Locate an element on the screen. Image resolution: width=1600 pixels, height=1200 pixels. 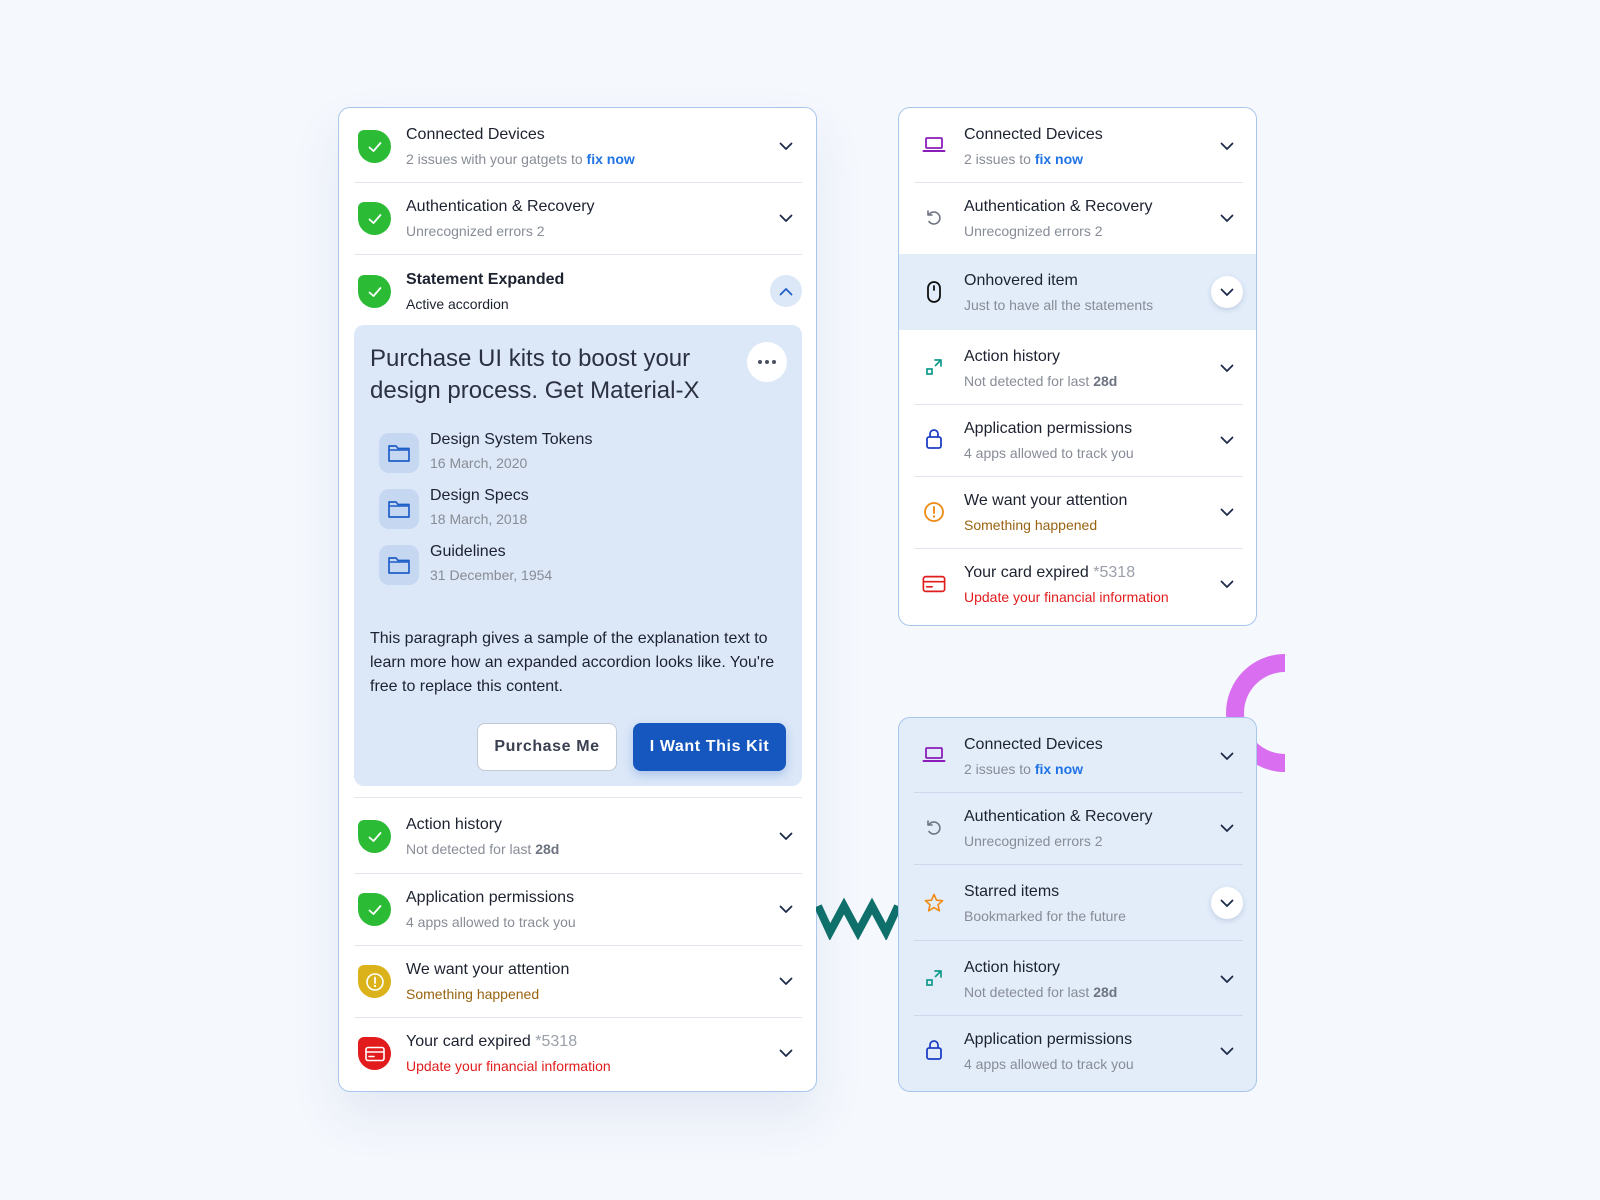
expand-arrows-icon is located at coordinates (934, 367).